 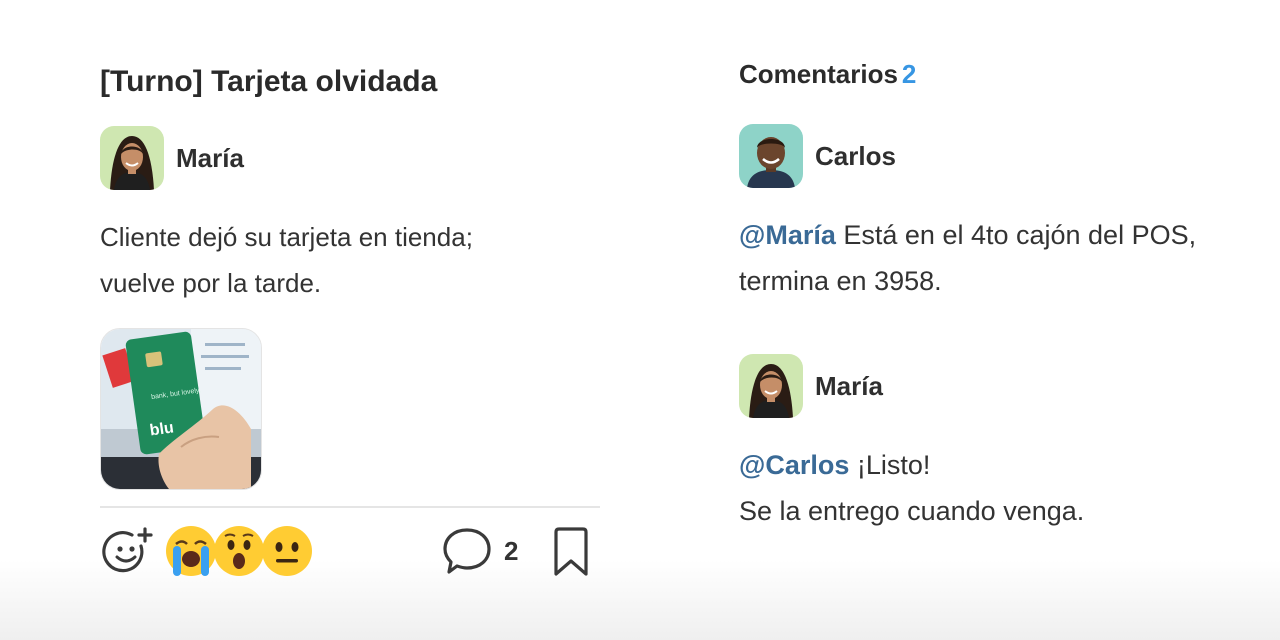 I want to click on comment-text-line: termina en 3958., so click(x=840, y=281).